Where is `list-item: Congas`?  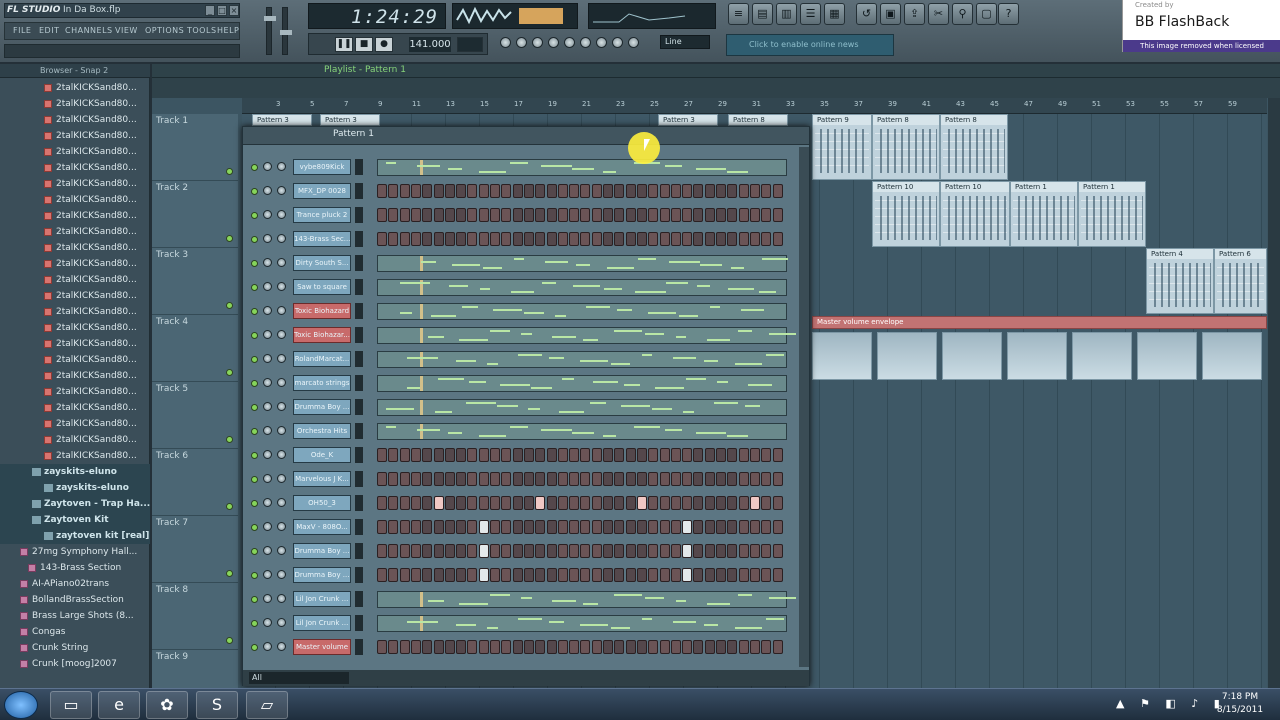 list-item: Congas is located at coordinates (75, 632).